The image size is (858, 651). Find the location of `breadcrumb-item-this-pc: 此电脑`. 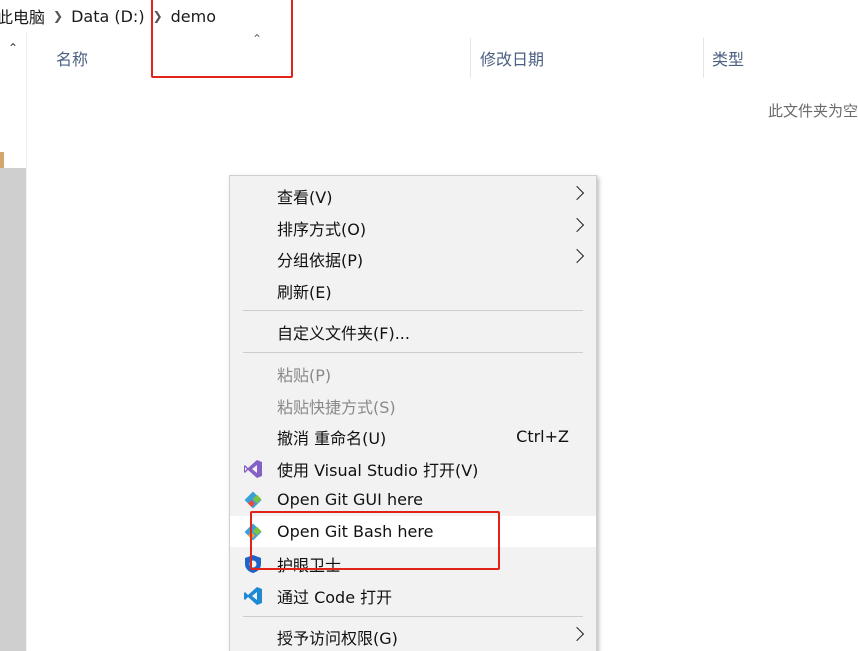

breadcrumb-item-this-pc: 此电脑 is located at coordinates (22, 16).